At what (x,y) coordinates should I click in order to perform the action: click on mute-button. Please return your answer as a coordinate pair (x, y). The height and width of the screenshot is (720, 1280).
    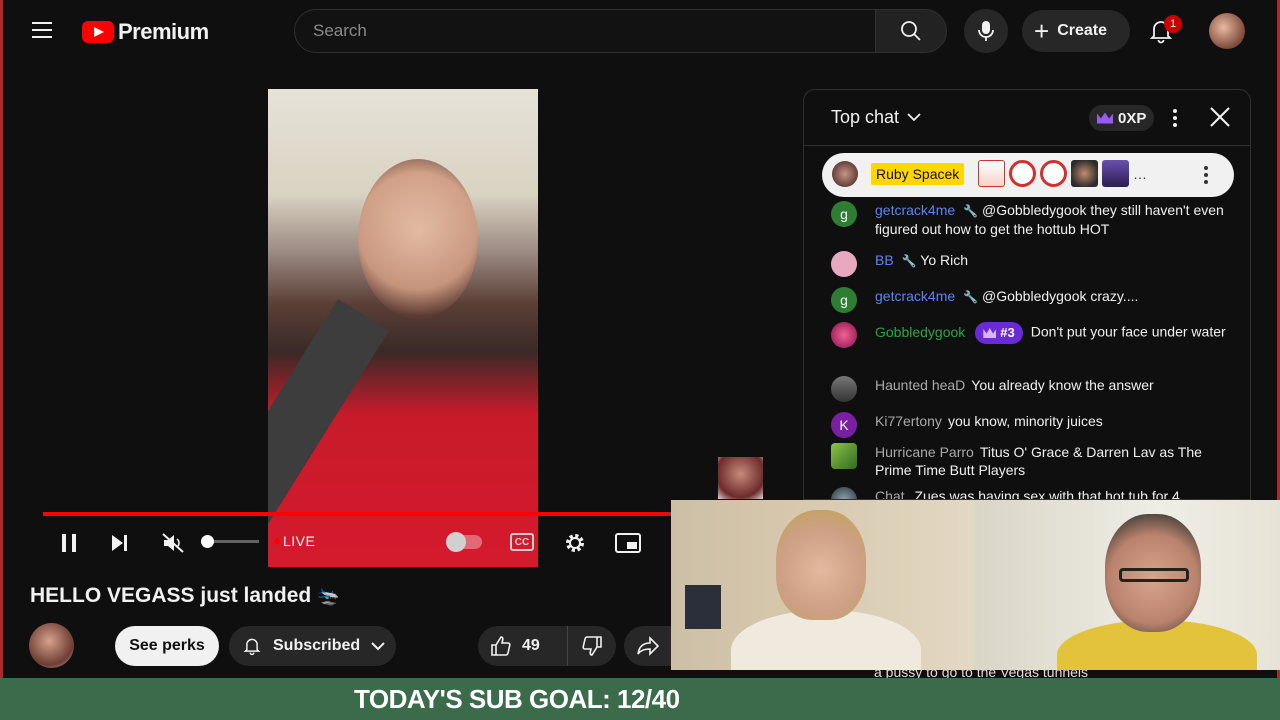
    Looking at the image, I should click on (173, 543).